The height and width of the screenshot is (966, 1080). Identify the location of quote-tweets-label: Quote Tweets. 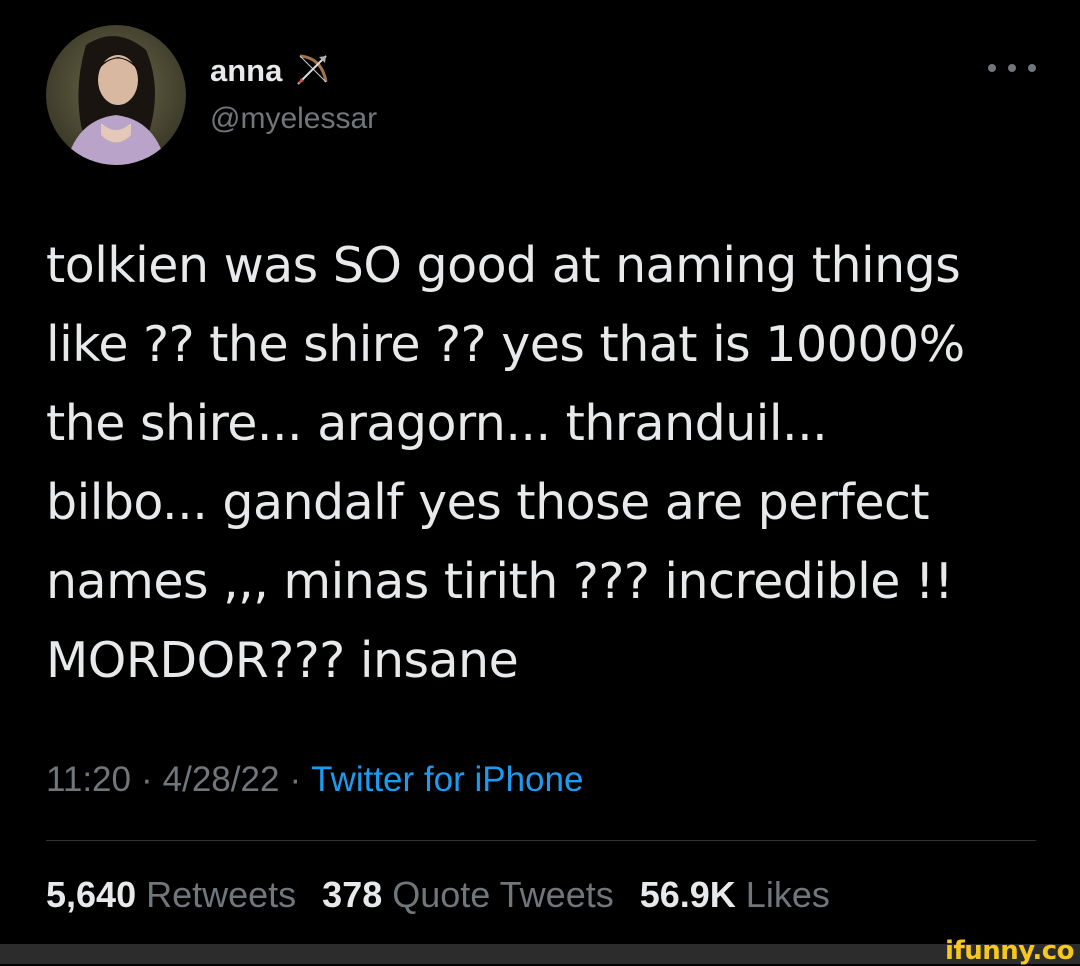
(503, 894).